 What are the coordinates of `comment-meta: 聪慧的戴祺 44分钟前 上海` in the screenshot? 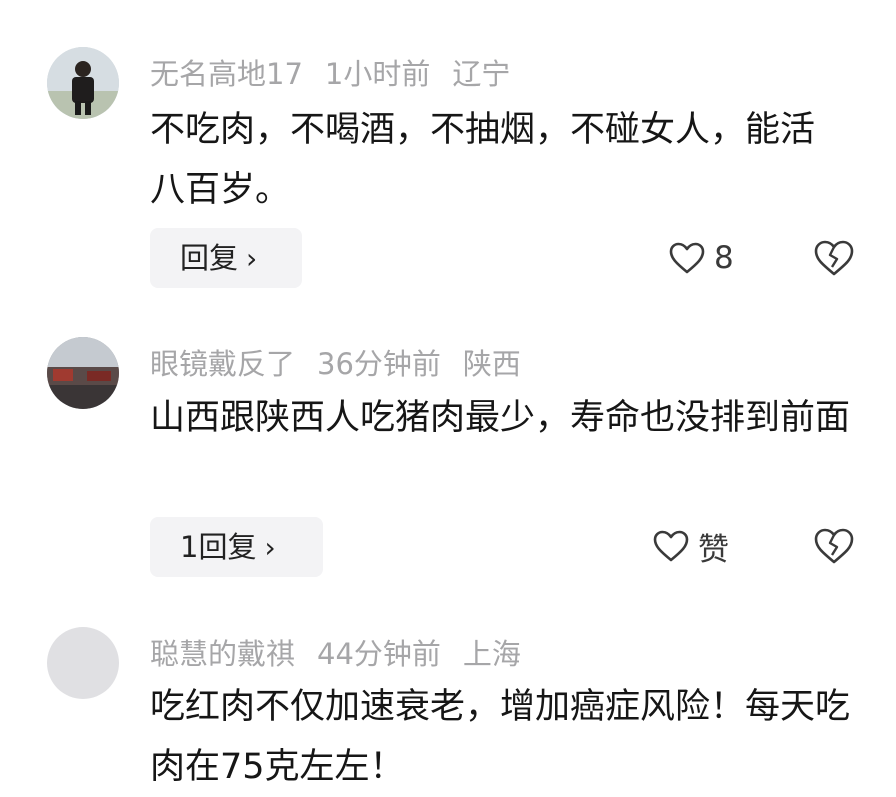 It's located at (346, 652).